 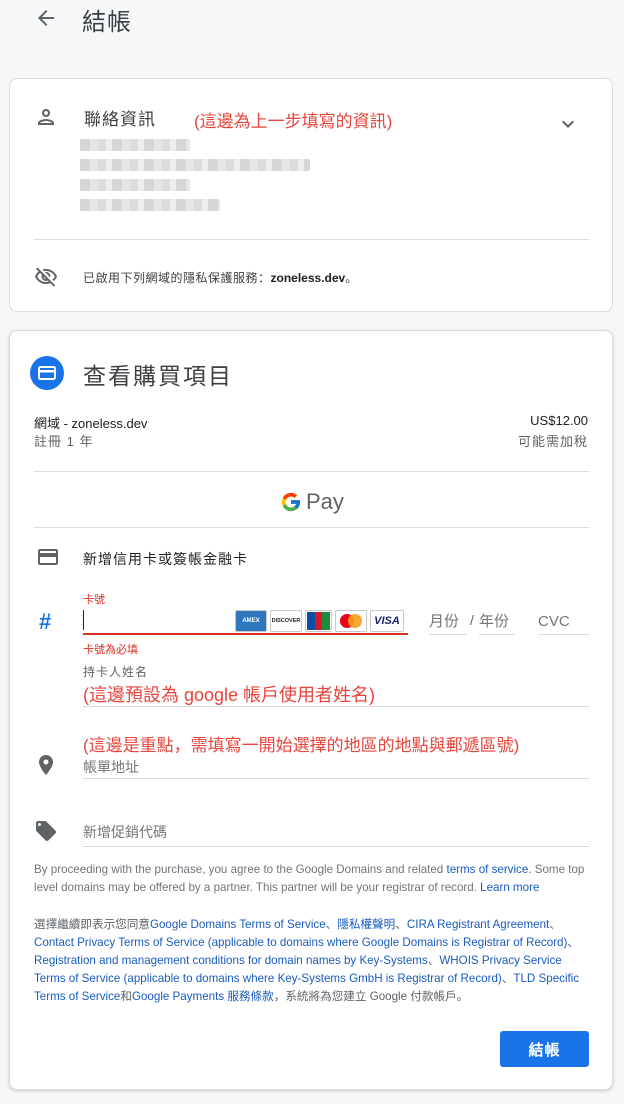 I want to click on cira-agreement-link: CIRA Registrant Agreement, so click(x=478, y=924).